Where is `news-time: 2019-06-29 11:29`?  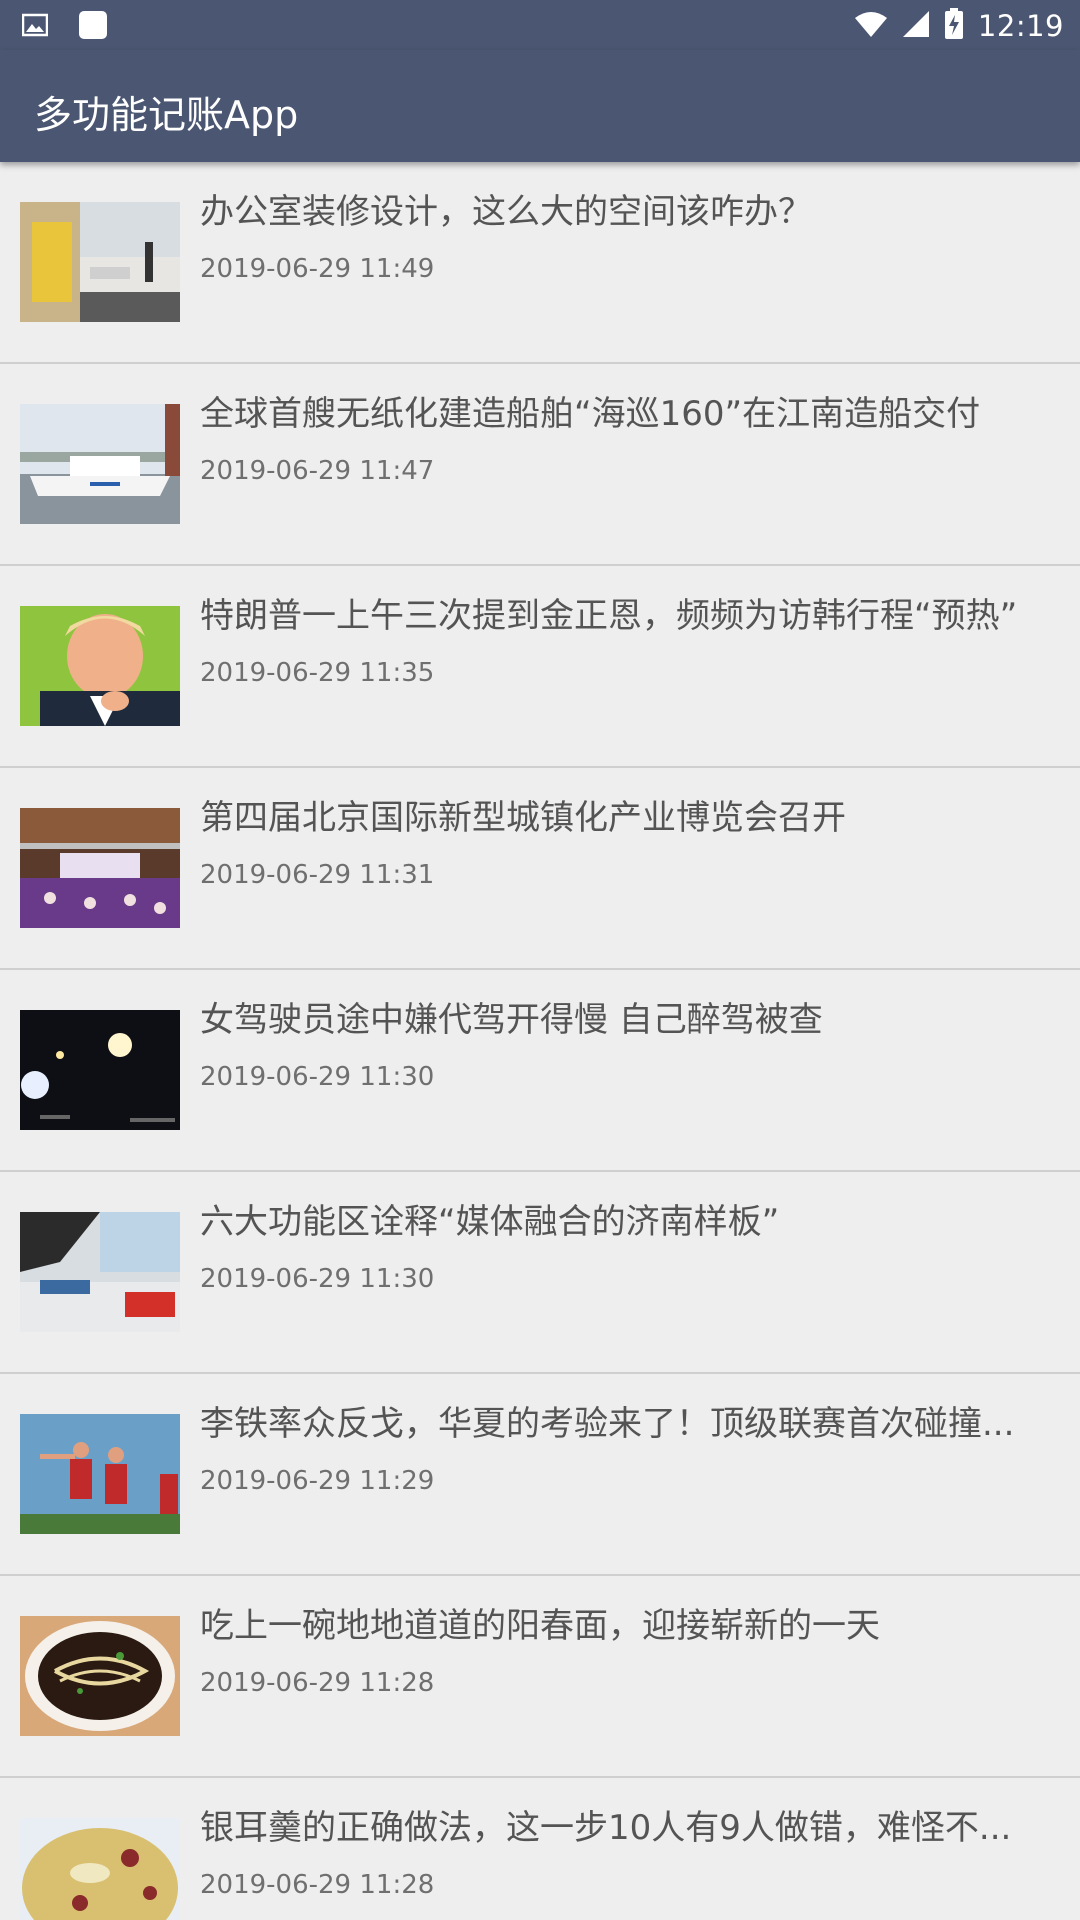 news-time: 2019-06-29 11:29 is located at coordinates (317, 1481).